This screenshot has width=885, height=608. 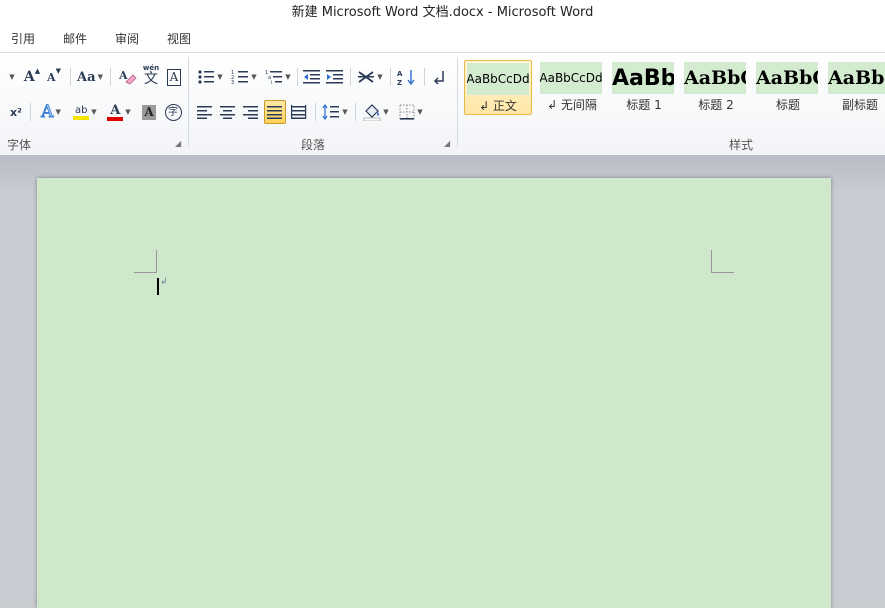 I want to click on multilevel-list-button: 1 a i ▼, so click(x=278, y=77).